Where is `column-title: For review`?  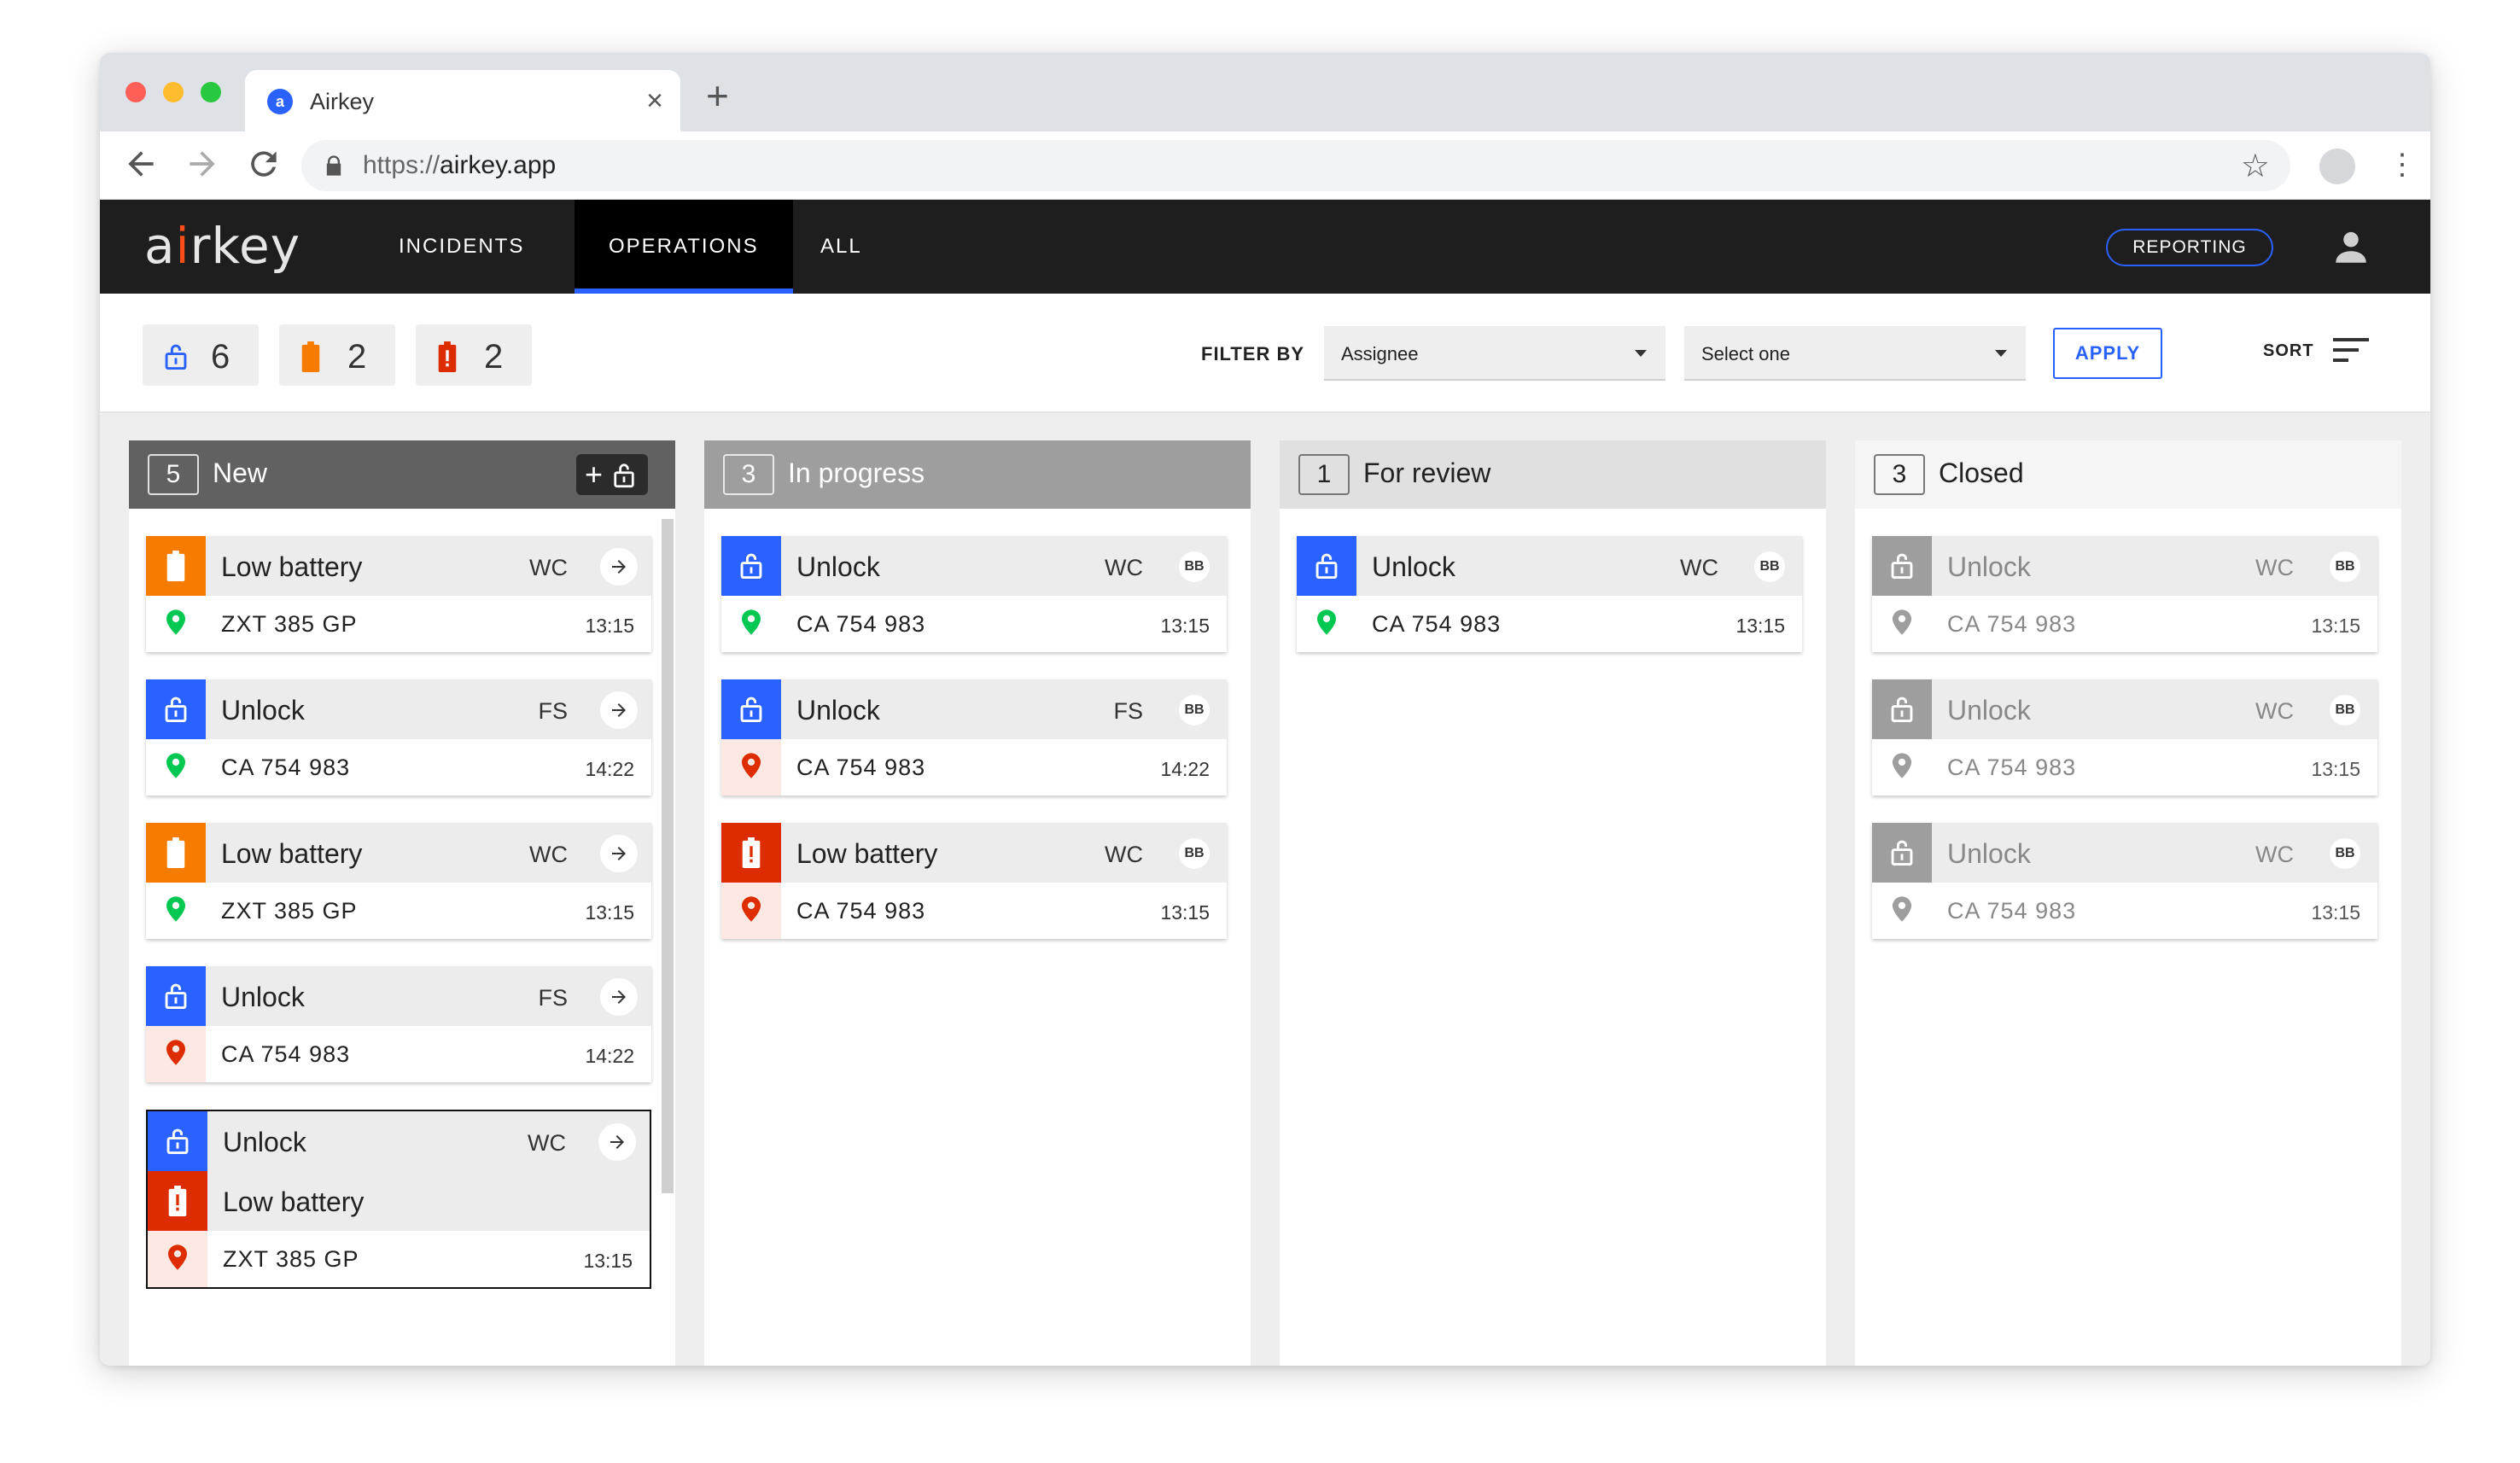 column-title: For review is located at coordinates (1427, 473).